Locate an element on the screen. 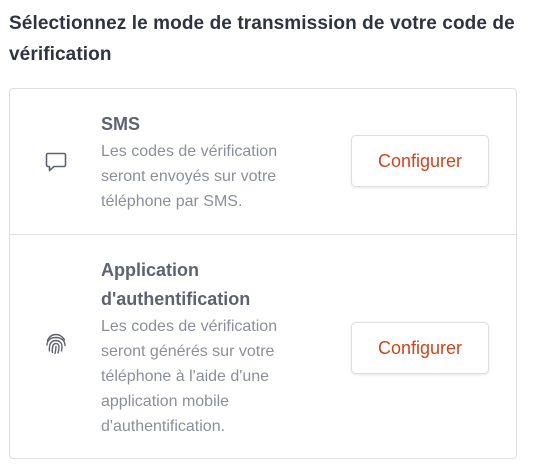 The width and height of the screenshot is (545, 476). chat-bubble-icon is located at coordinates (56, 162).